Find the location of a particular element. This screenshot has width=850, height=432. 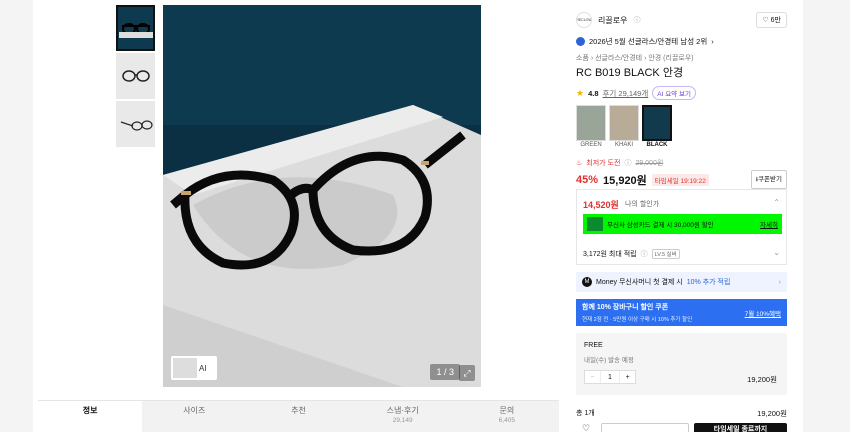

money-icon: M is located at coordinates (587, 282).